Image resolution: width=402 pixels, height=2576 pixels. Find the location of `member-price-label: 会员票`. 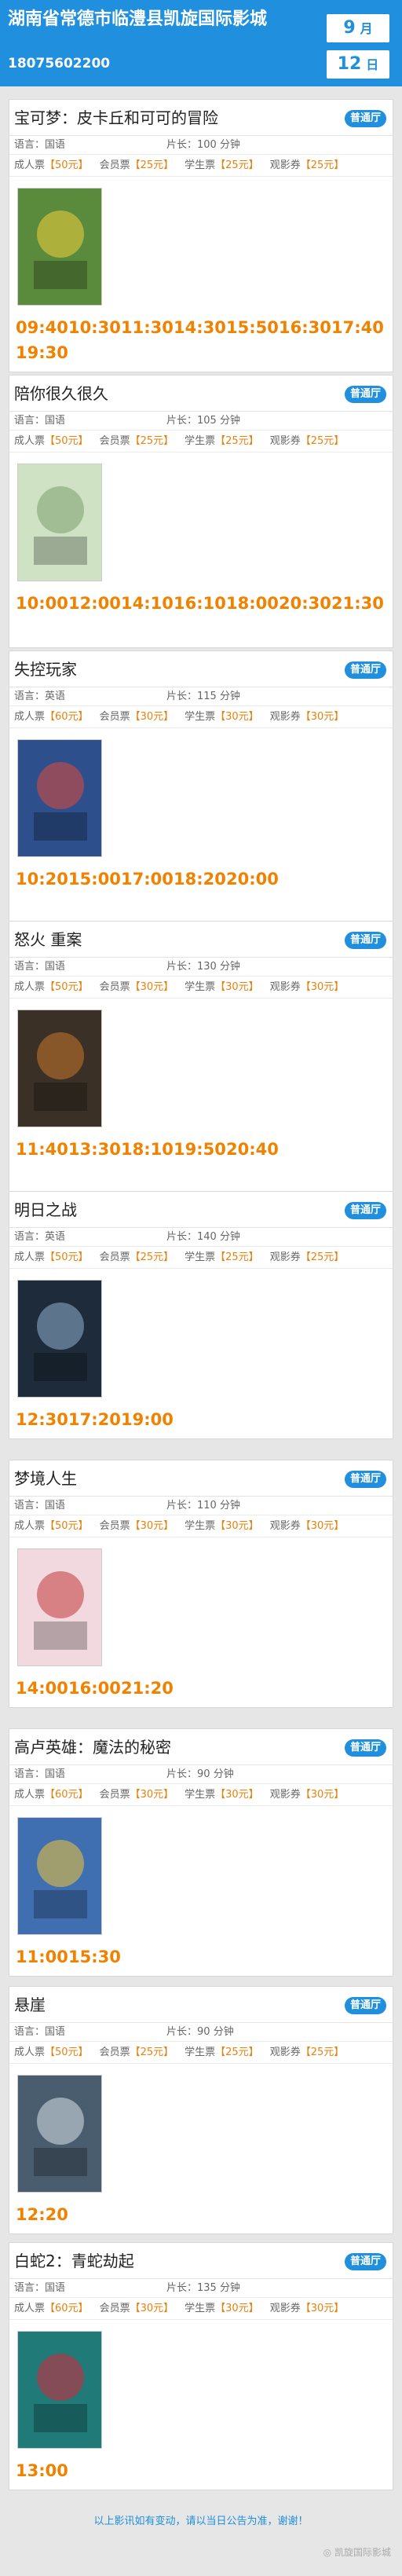

member-price-label: 会员票 is located at coordinates (114, 987).